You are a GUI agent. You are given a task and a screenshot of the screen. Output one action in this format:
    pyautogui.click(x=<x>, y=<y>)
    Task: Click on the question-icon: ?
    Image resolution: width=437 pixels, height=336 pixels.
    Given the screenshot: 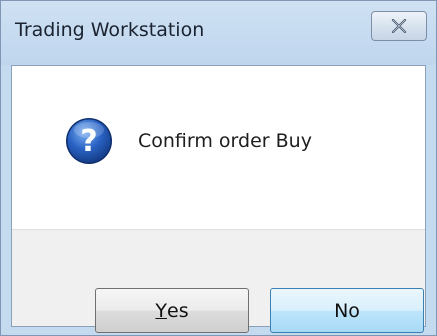 What is the action you would take?
    pyautogui.click(x=89, y=141)
    